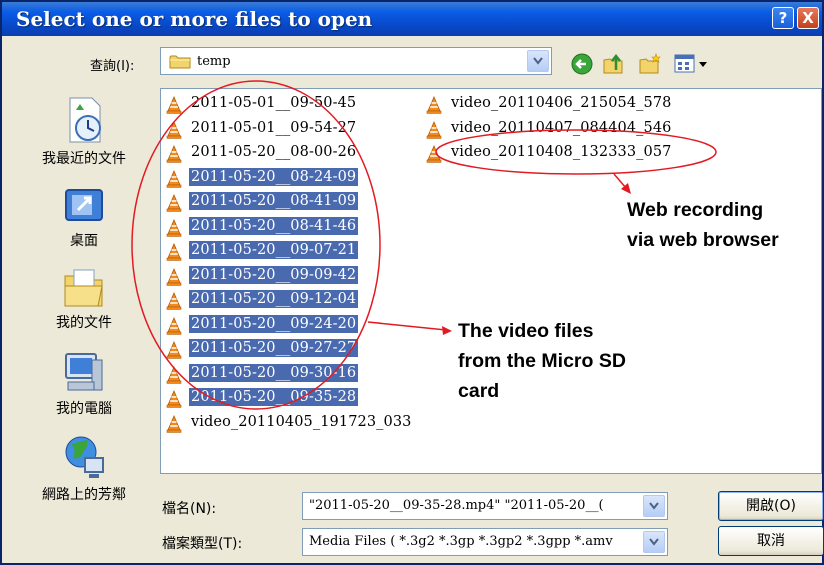 The width and height of the screenshot is (824, 565). I want to click on new-folder-icon, so click(650, 64).